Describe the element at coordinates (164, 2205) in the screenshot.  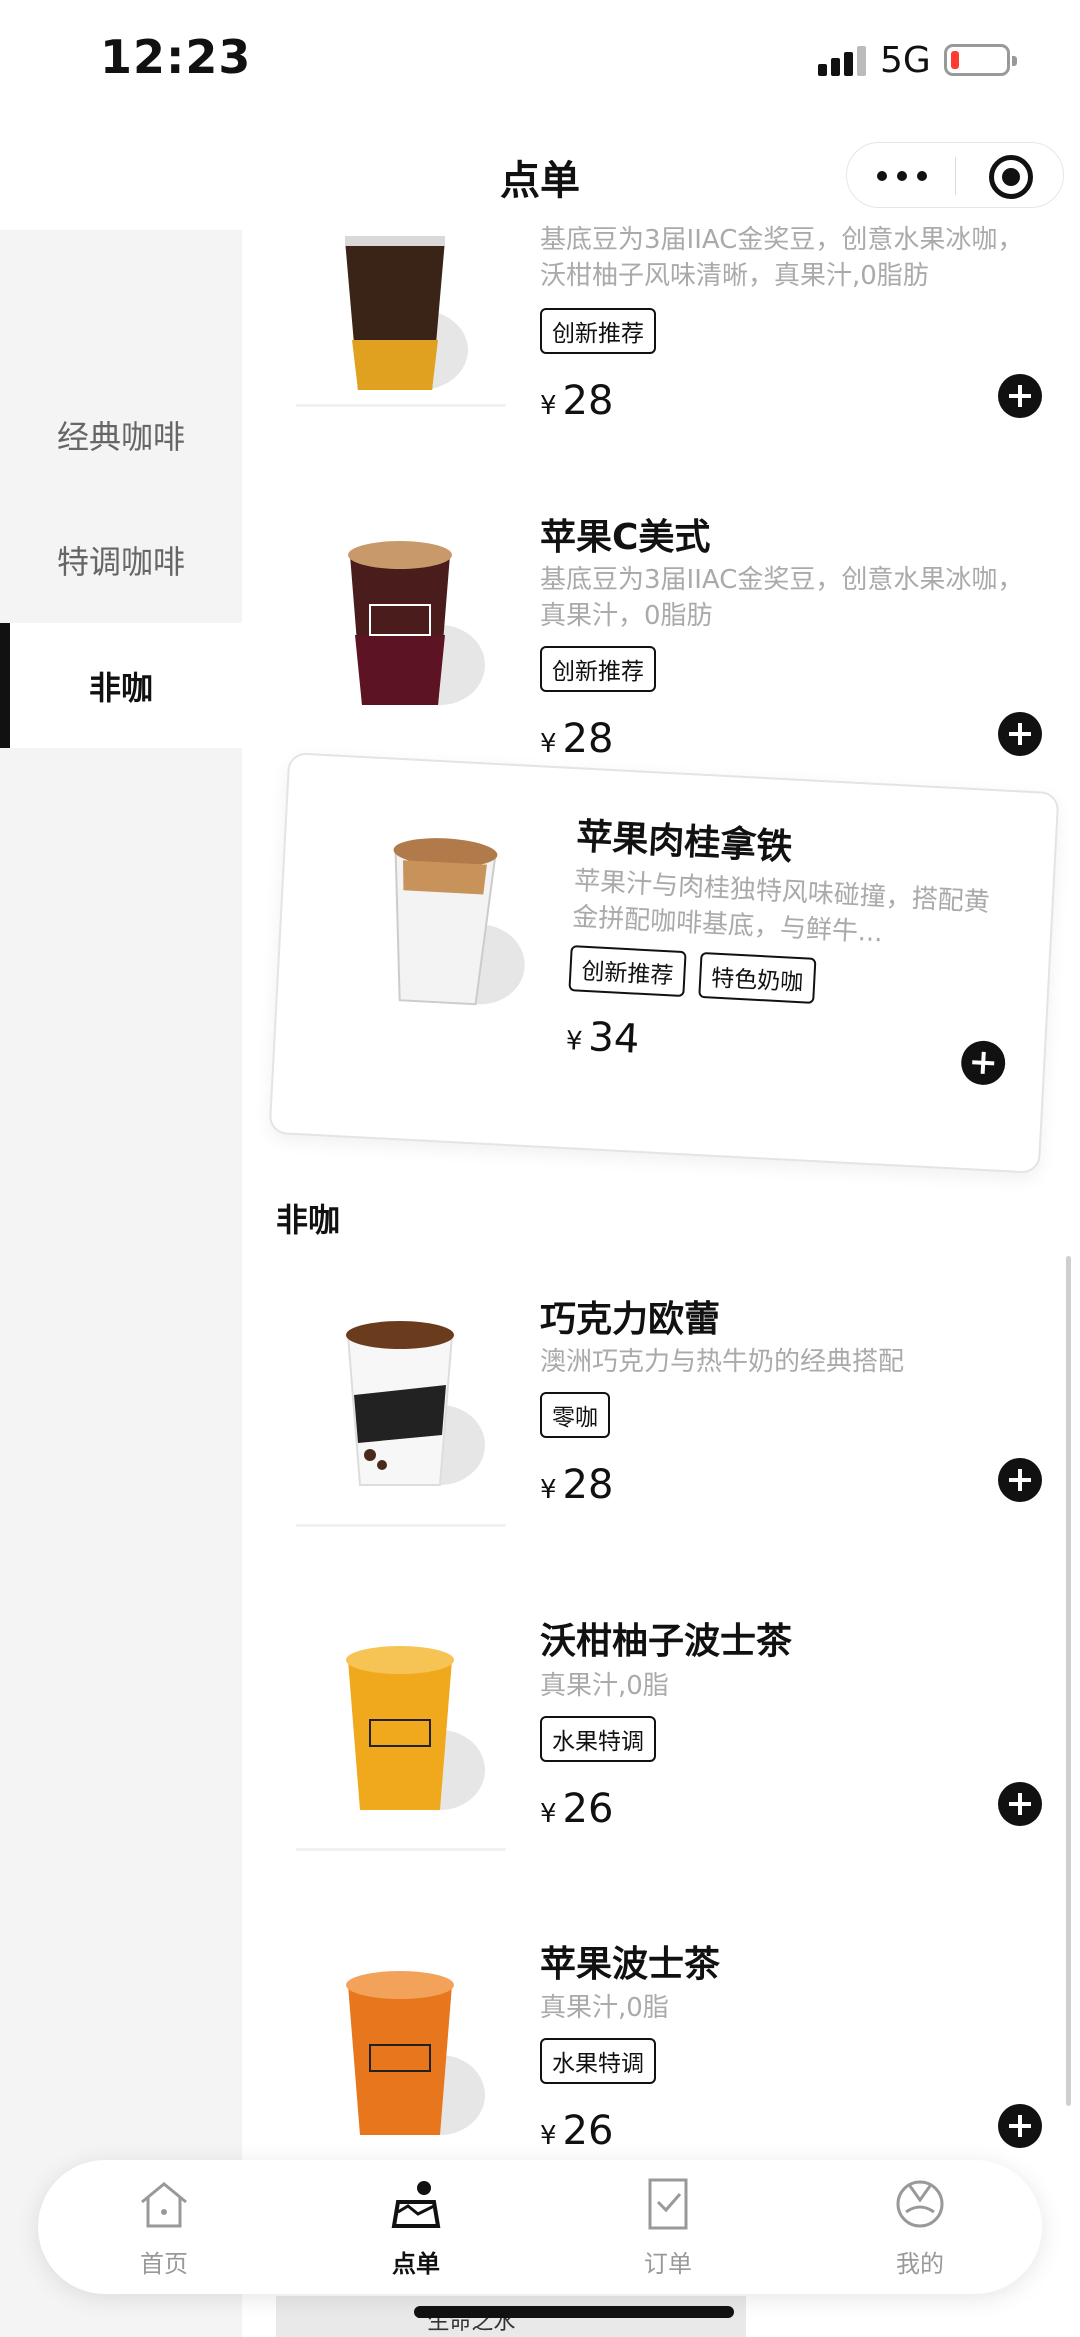
I see `home-icon` at that location.